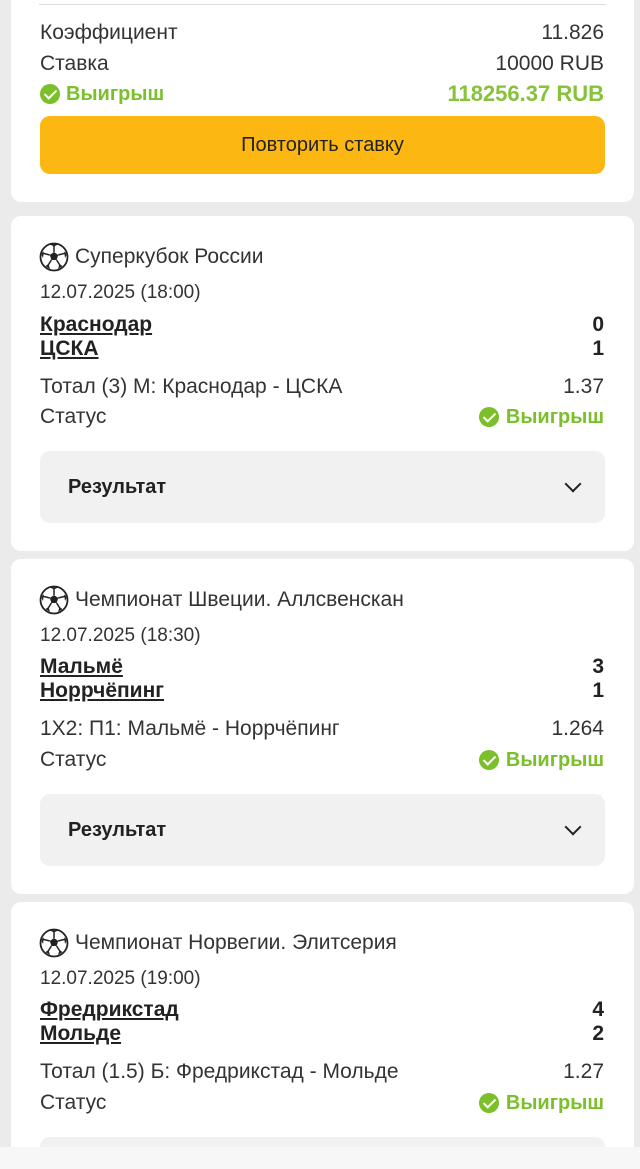 This screenshot has width=640, height=1169. I want to click on team-score: 0, so click(598, 324).